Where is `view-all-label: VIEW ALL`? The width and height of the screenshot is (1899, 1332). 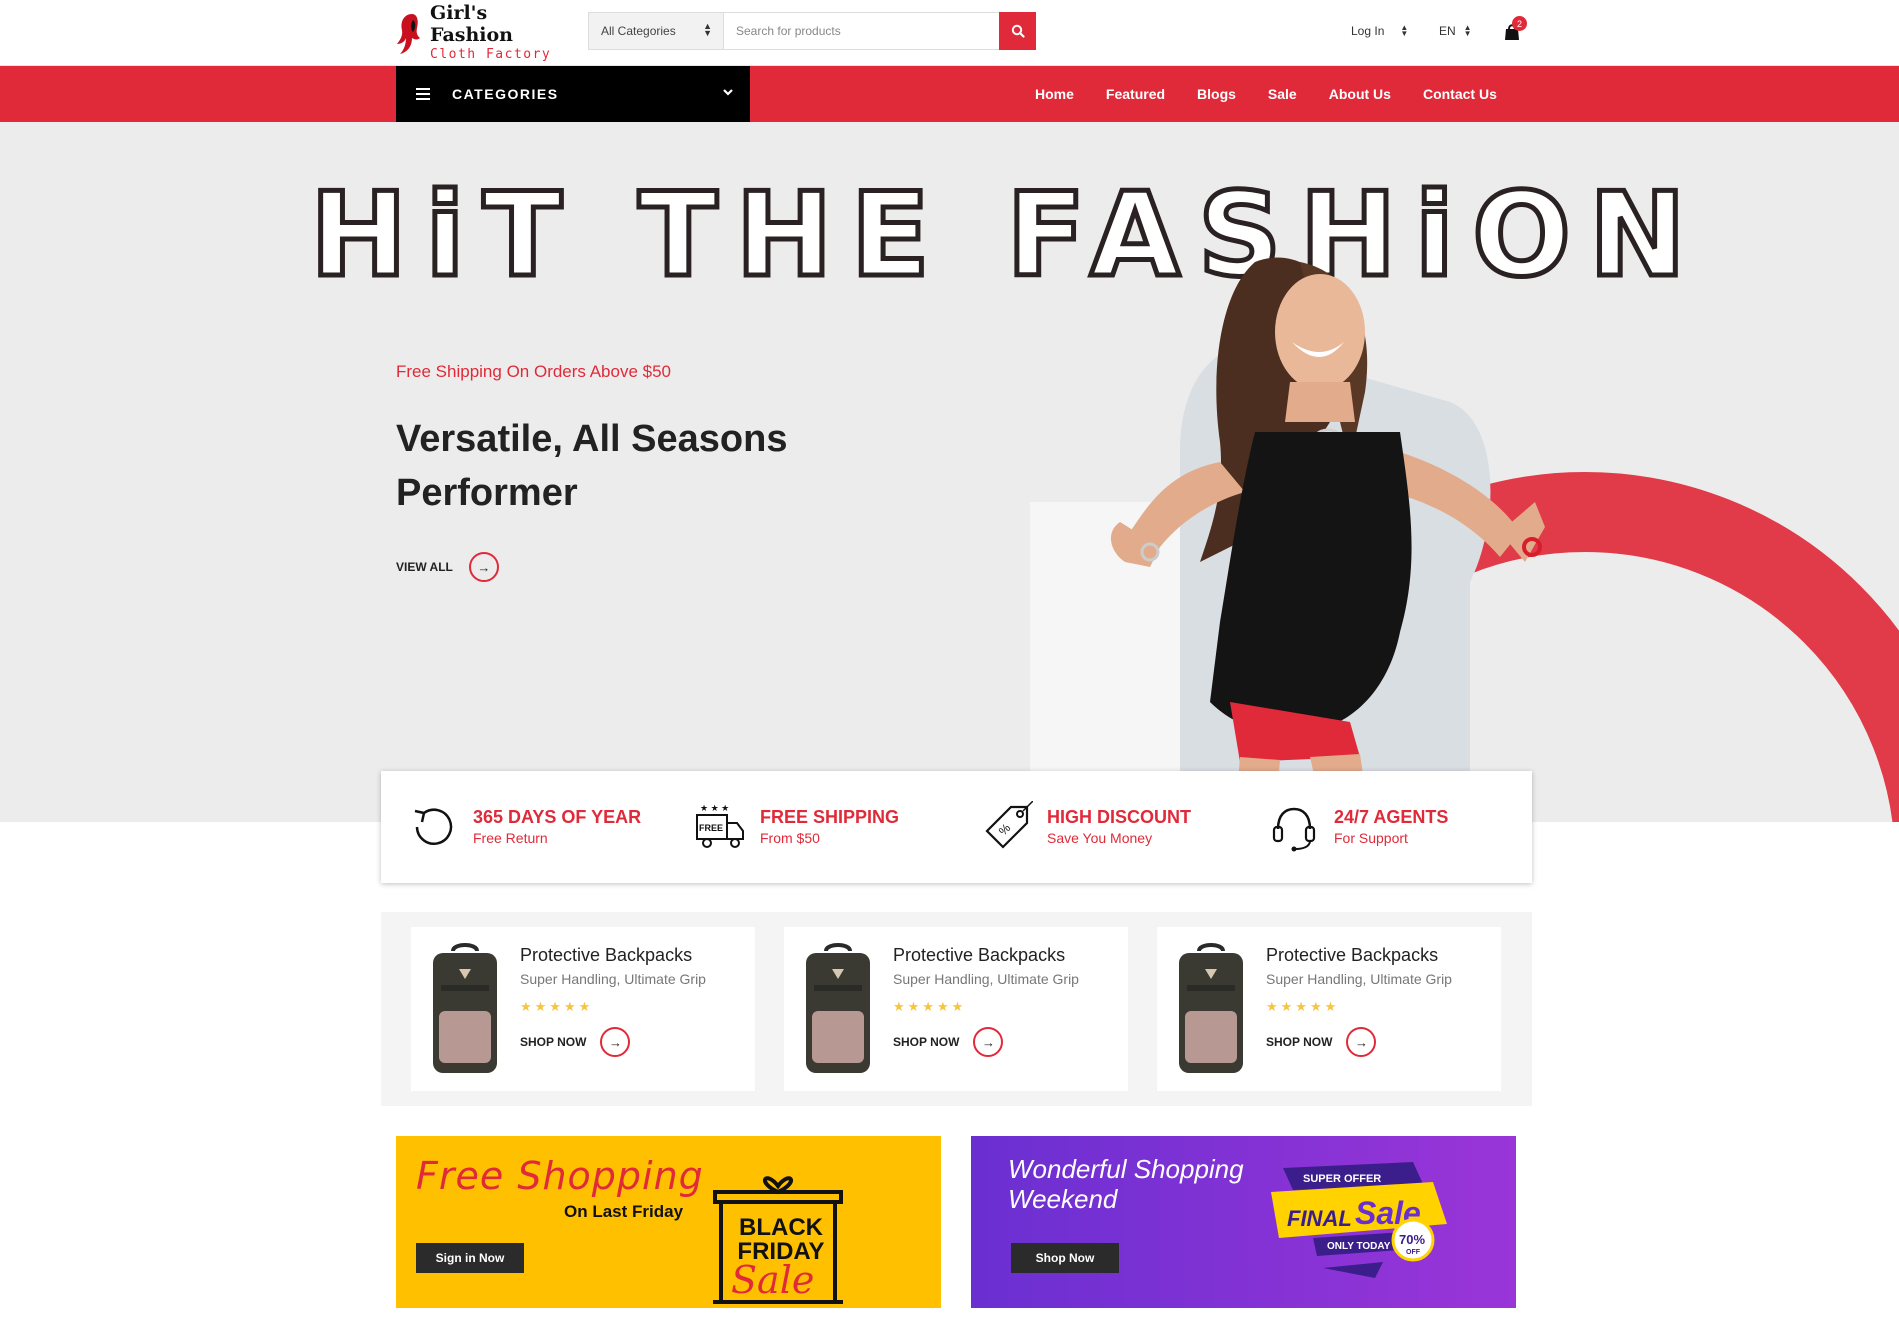 view-all-label: VIEW ALL is located at coordinates (424, 567).